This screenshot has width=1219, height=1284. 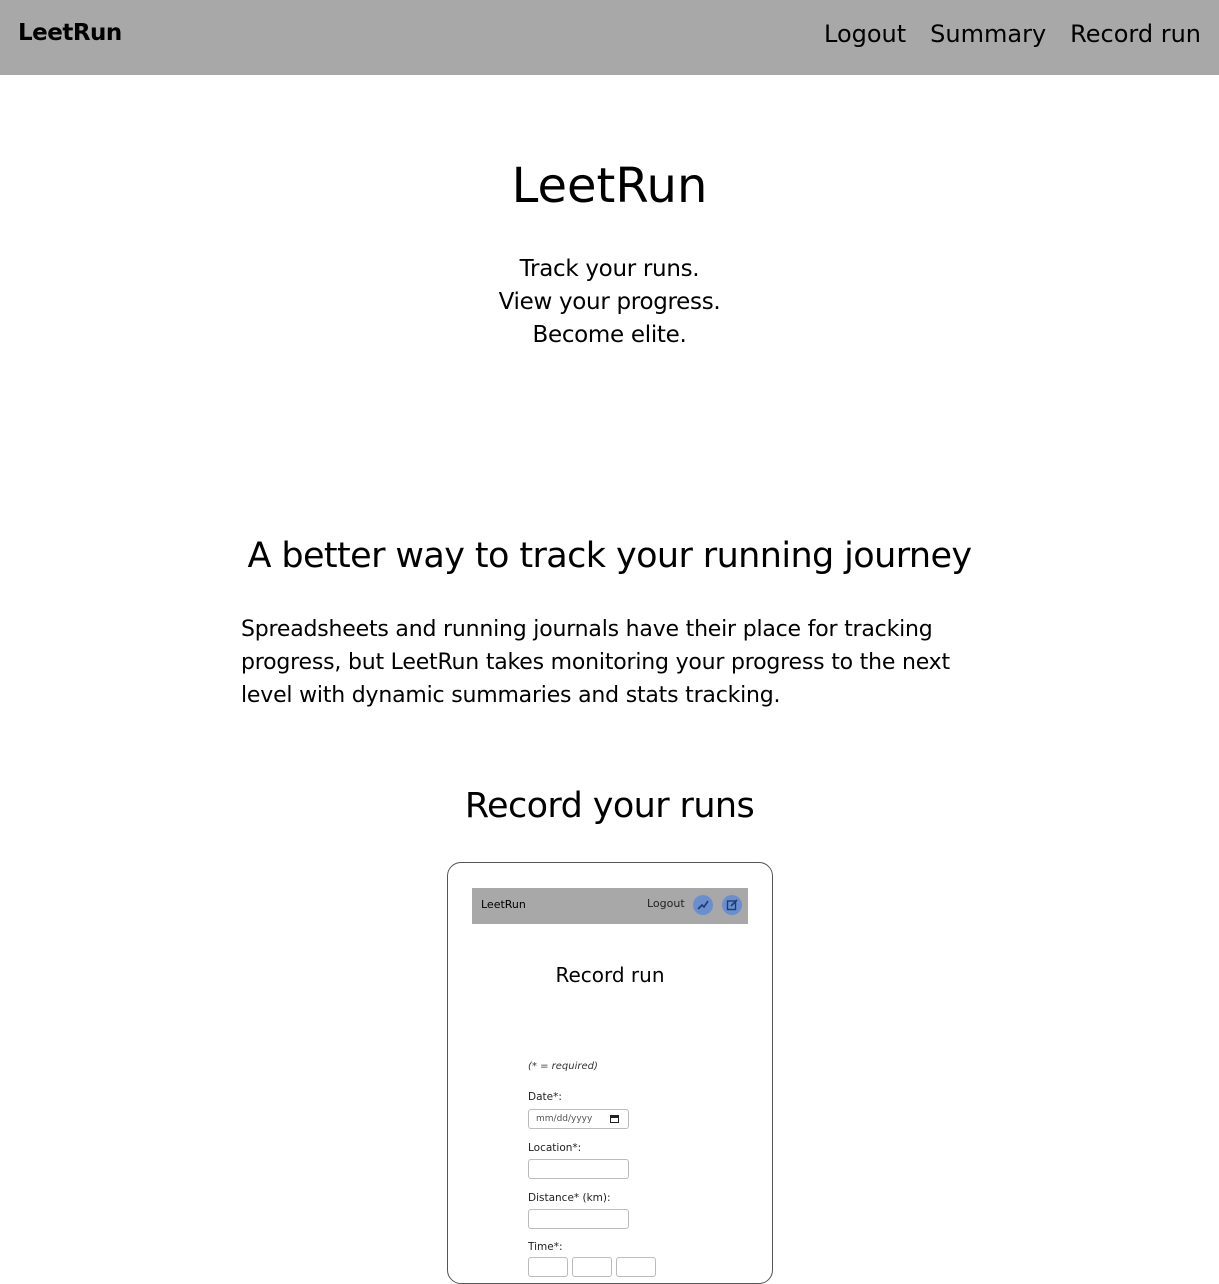 I want to click on preview-title: Record run, so click(x=610, y=975).